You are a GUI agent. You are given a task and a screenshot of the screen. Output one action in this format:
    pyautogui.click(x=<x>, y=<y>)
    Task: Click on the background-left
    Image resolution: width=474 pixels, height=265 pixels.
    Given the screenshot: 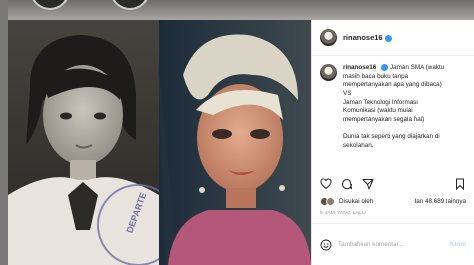 What is the action you would take?
    pyautogui.click(x=4, y=132)
    